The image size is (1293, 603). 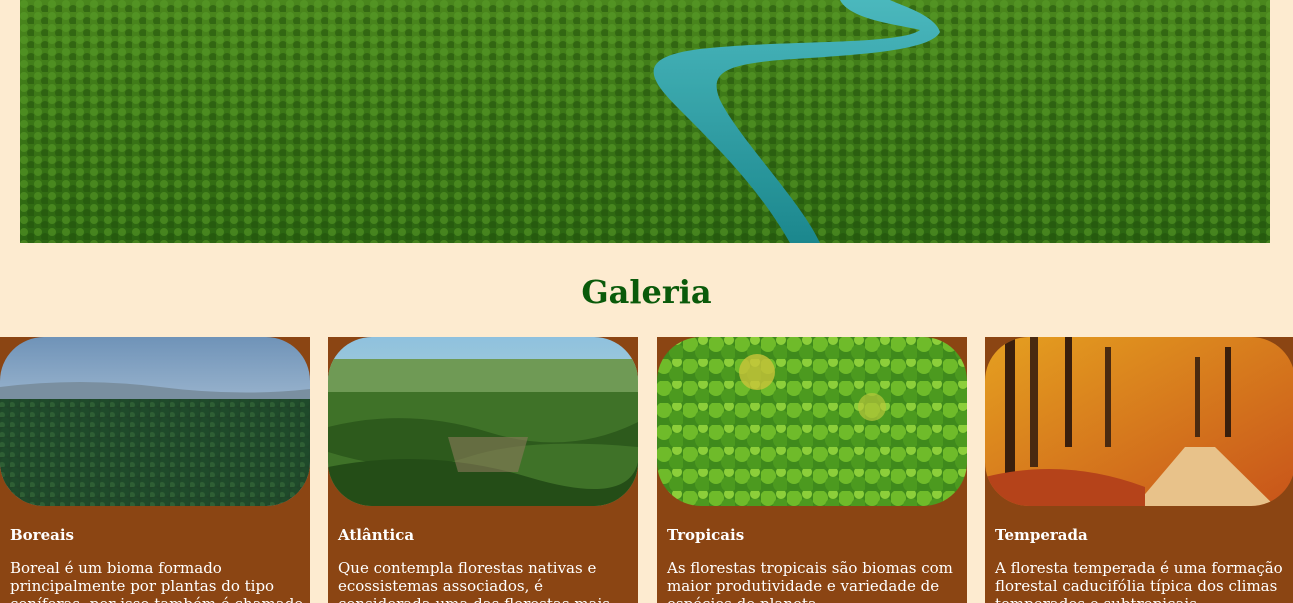 I want to click on card-title: Tropicais, so click(x=706, y=535).